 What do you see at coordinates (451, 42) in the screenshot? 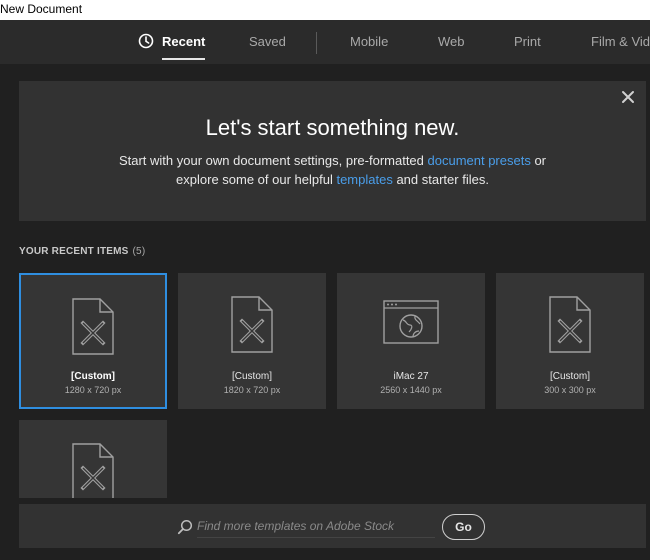
I see `tab-web: Web` at bounding box center [451, 42].